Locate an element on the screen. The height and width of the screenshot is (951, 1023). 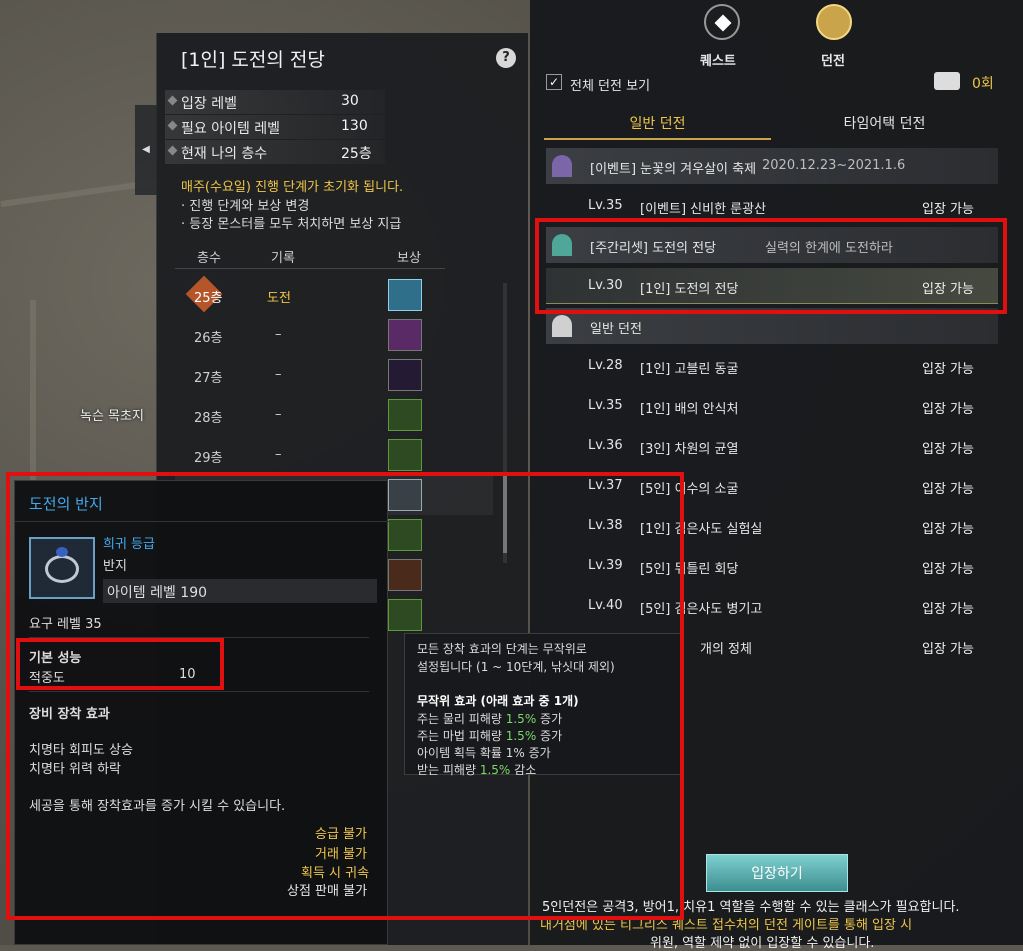
section-event: [이벤트] 눈꽃의 겨우살이 축제 2020.12.23~2021.1.6 is located at coordinates (772, 166).